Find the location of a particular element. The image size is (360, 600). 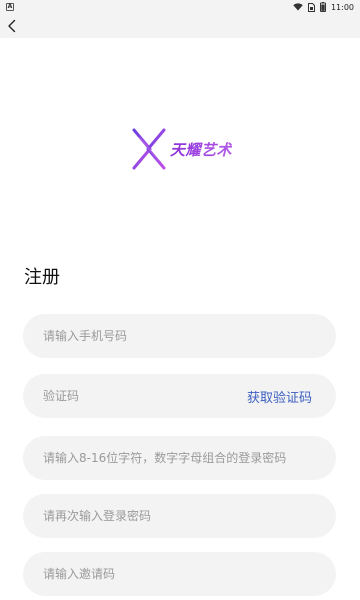

verification-code-input is located at coordinates (145, 396).